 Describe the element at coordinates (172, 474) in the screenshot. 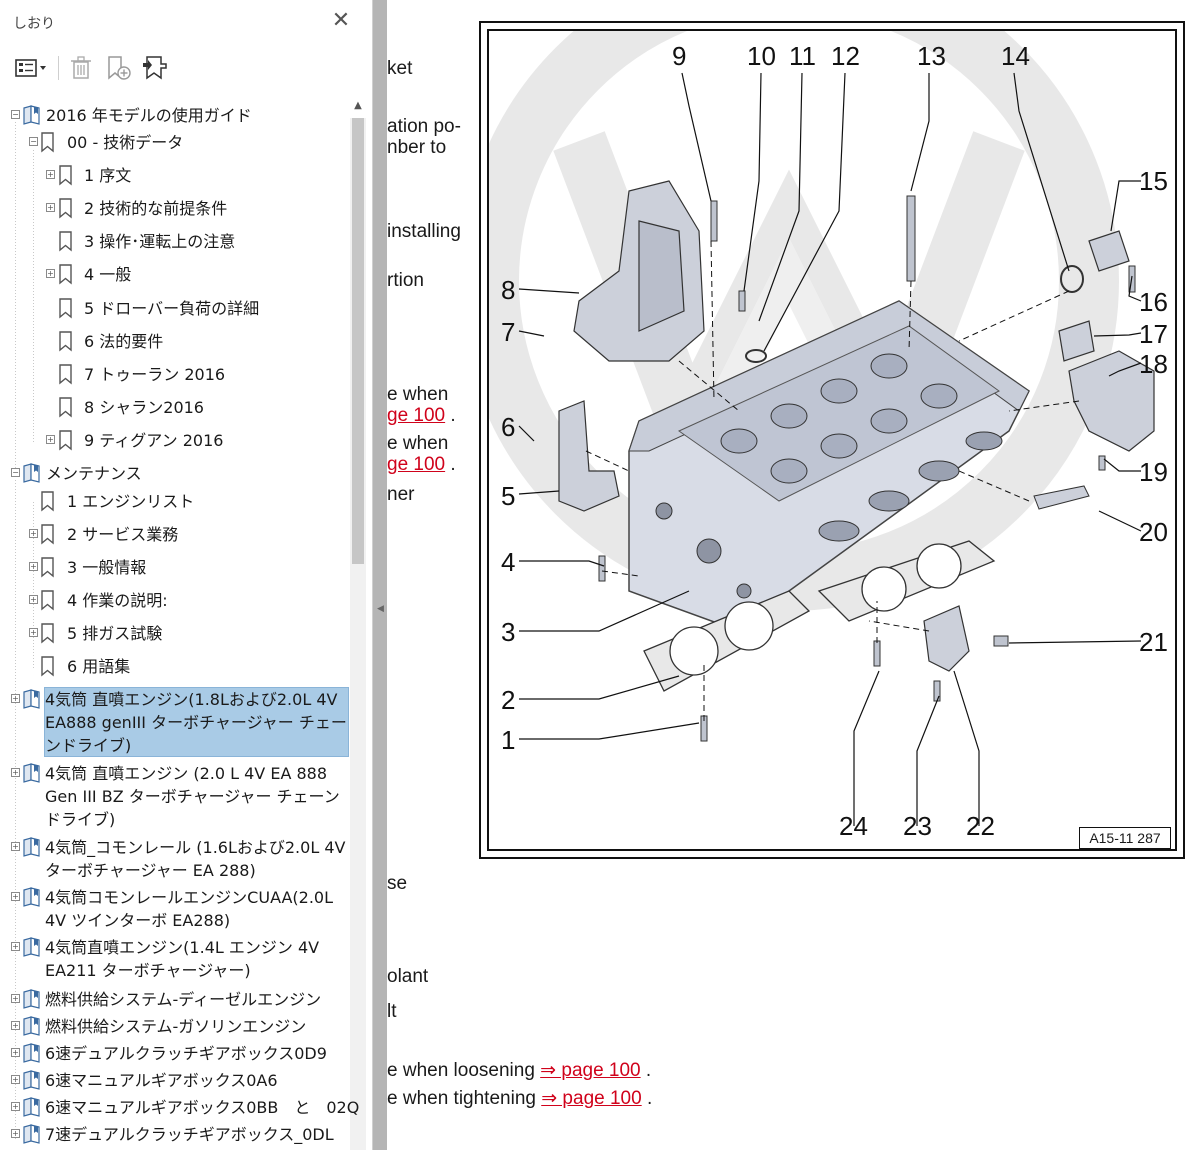

I see `bookmark-item: − メンテナンス` at that location.